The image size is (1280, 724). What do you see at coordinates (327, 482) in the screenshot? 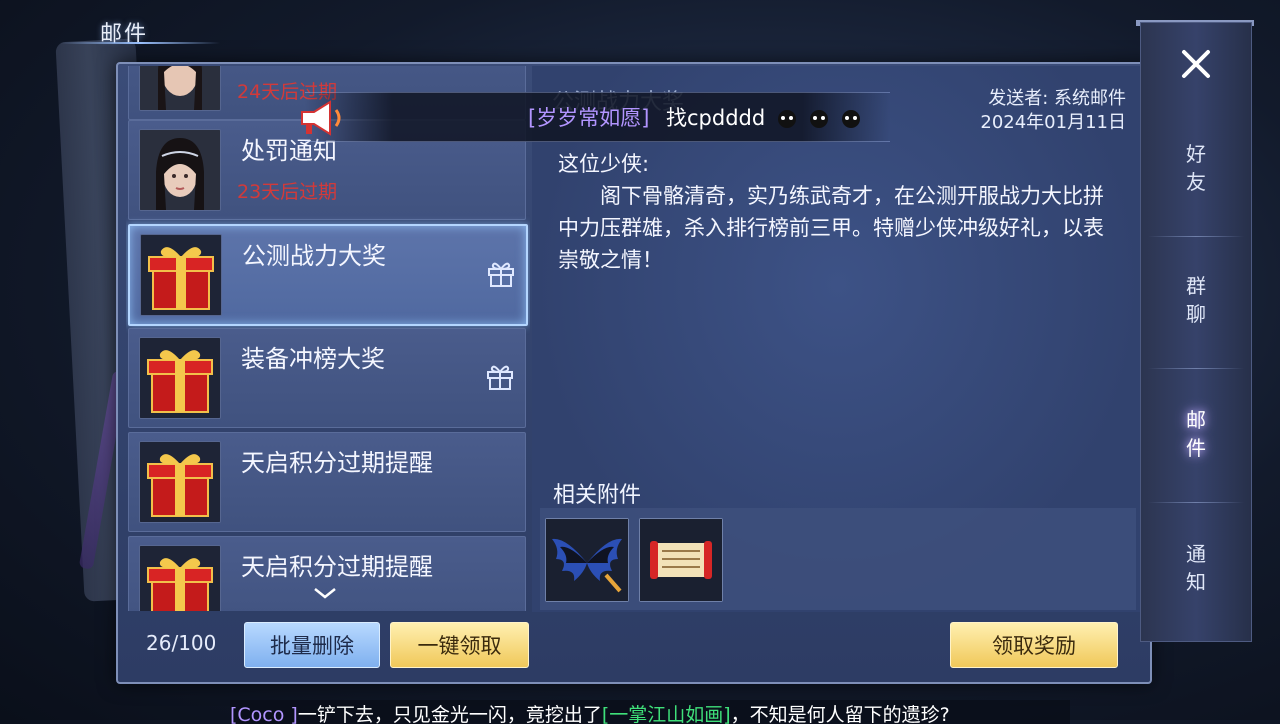
I see `mail-item: 天启积分过期提醒` at bounding box center [327, 482].